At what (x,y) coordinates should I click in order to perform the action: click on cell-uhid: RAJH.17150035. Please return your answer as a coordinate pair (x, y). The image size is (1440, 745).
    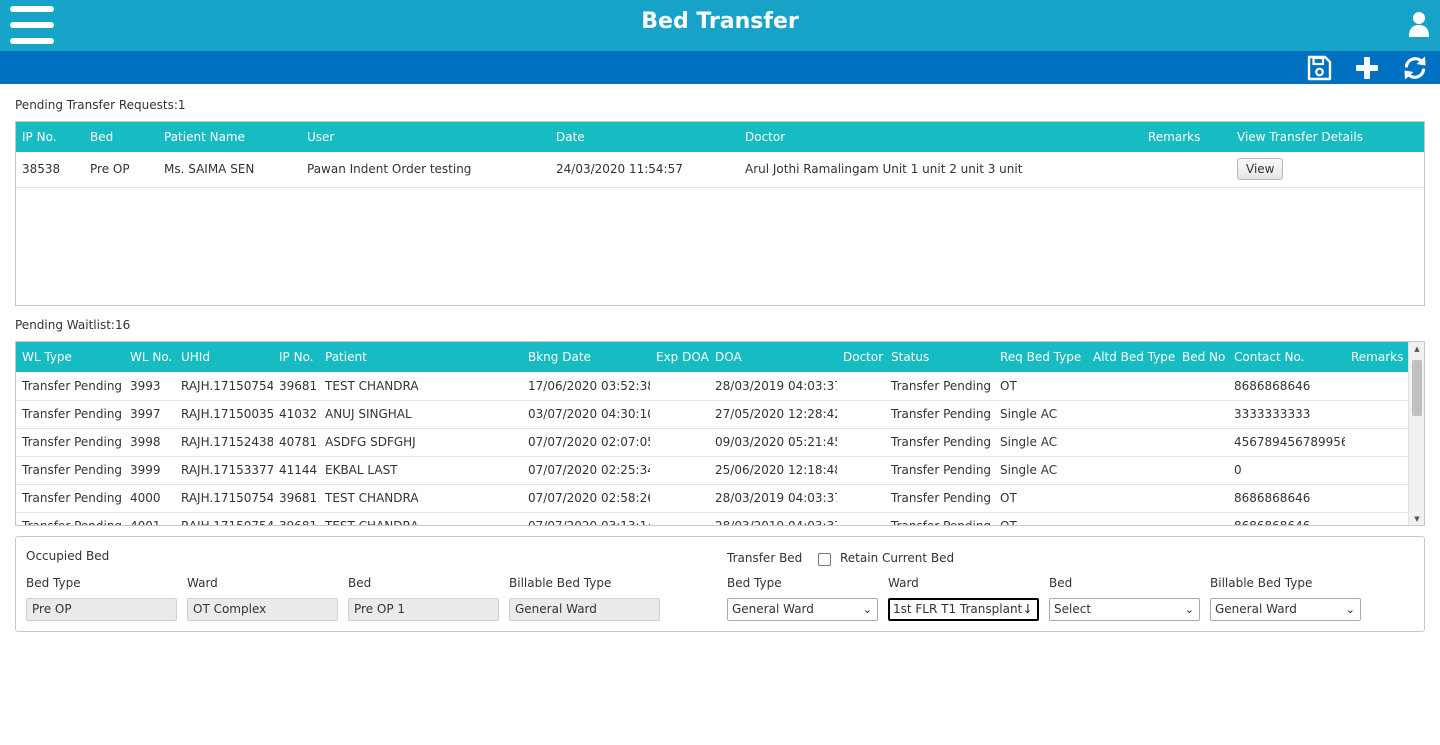
    Looking at the image, I should click on (224, 414).